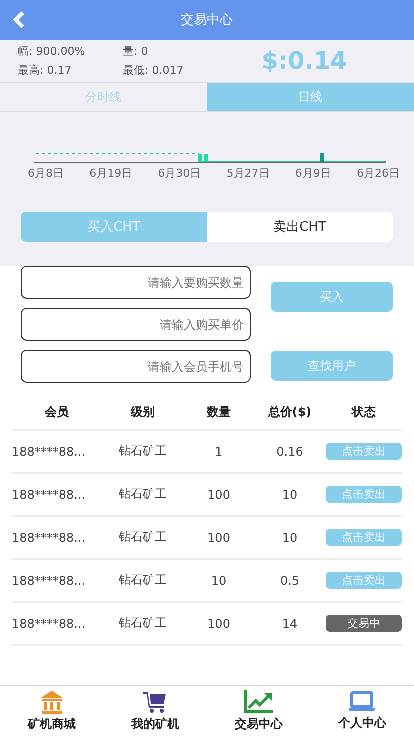  Describe the element at coordinates (219, 412) in the screenshot. I see `column-header: 数量` at that location.